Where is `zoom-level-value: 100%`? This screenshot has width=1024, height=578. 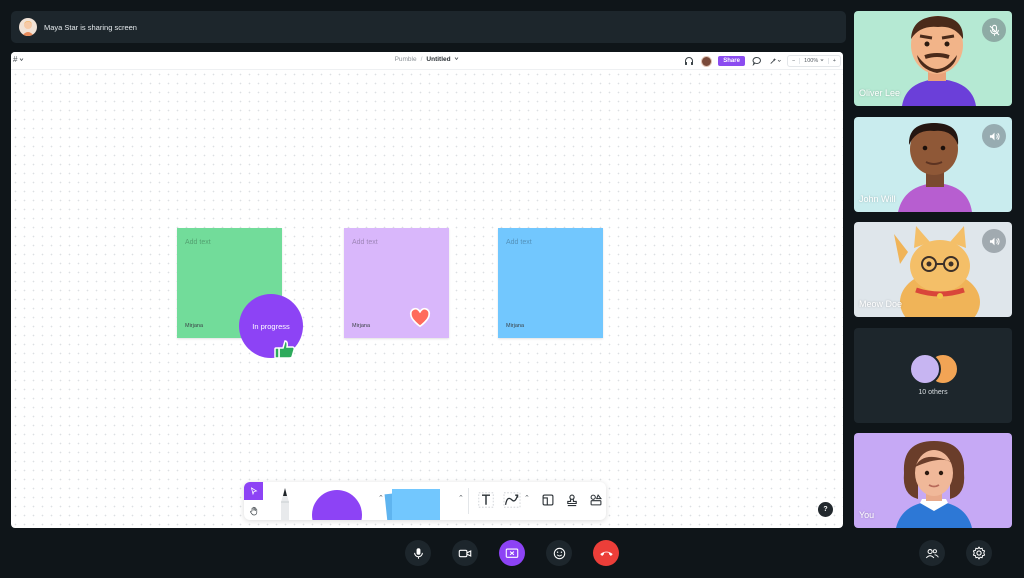 zoom-level-value: 100% is located at coordinates (811, 61).